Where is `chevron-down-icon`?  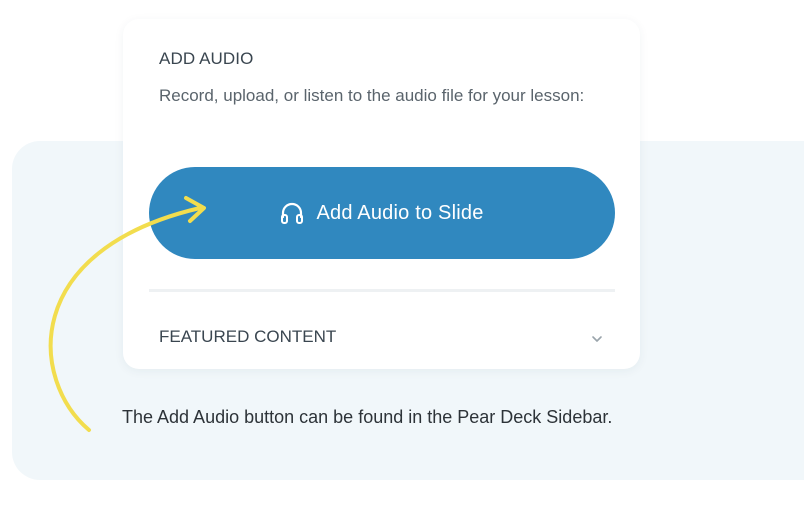
chevron-down-icon is located at coordinates (597, 336).